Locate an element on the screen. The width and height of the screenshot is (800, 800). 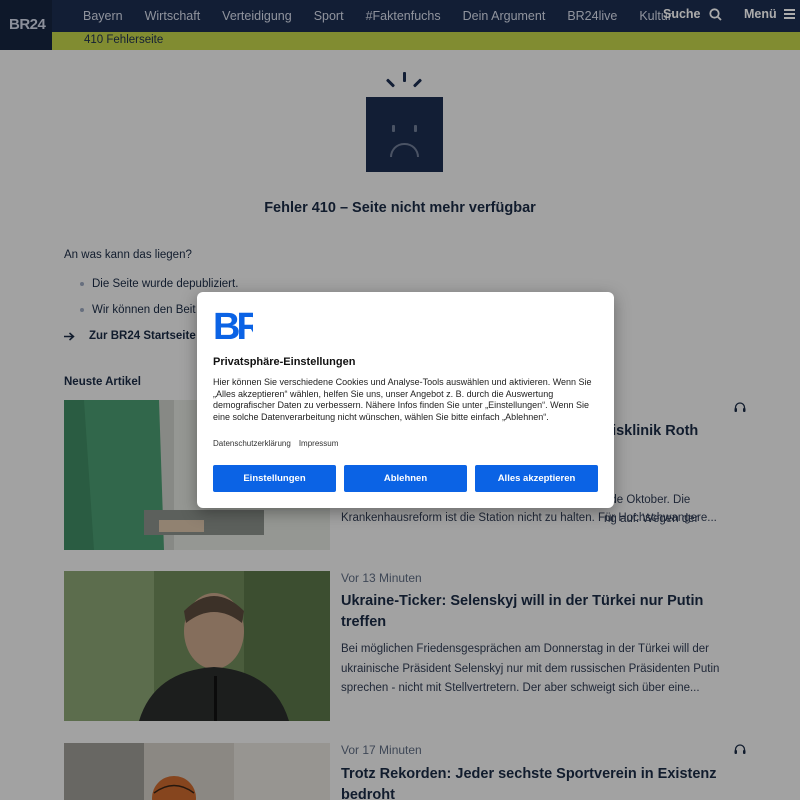
decline-button: Ablehnen is located at coordinates (405, 478).